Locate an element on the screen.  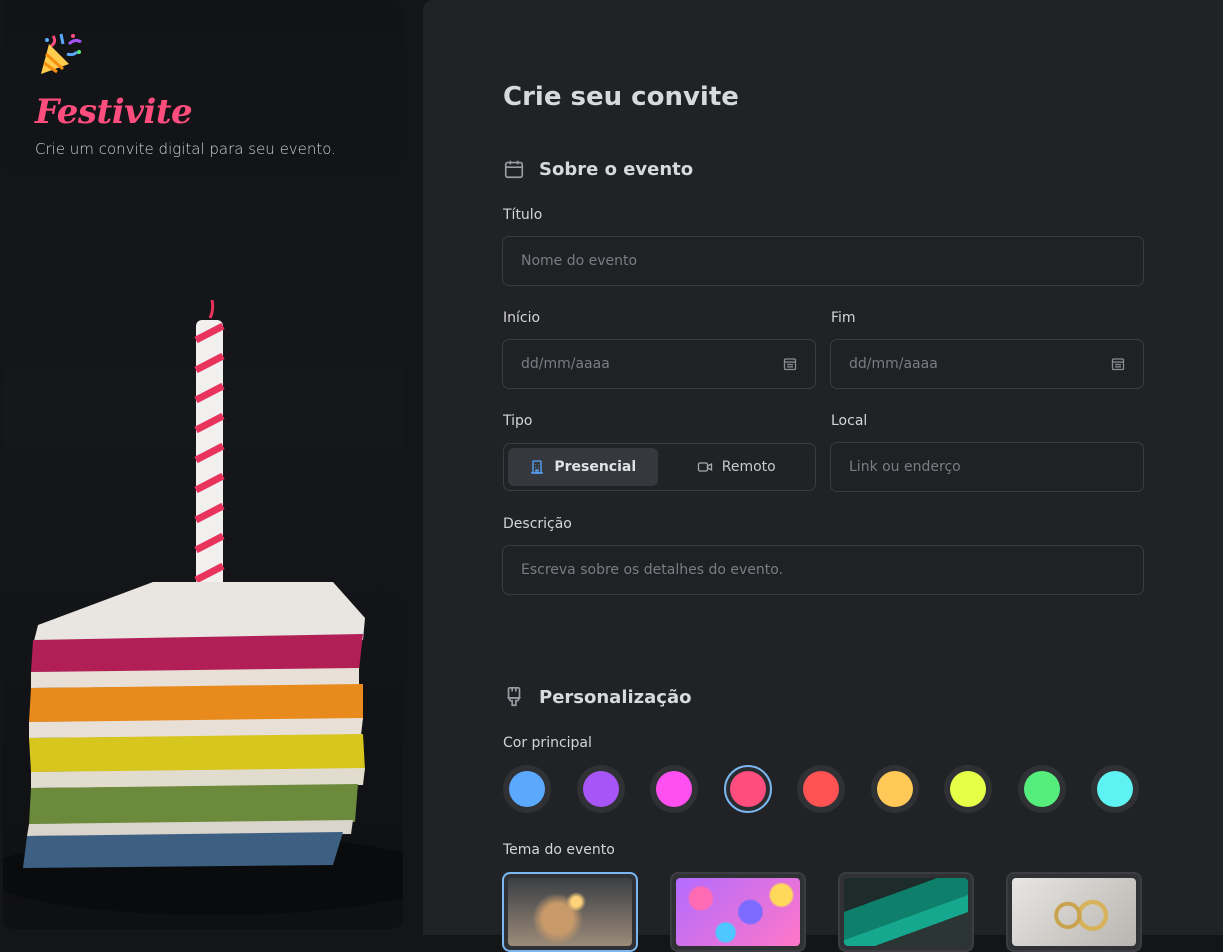
theme-option-birthday is located at coordinates (570, 912).